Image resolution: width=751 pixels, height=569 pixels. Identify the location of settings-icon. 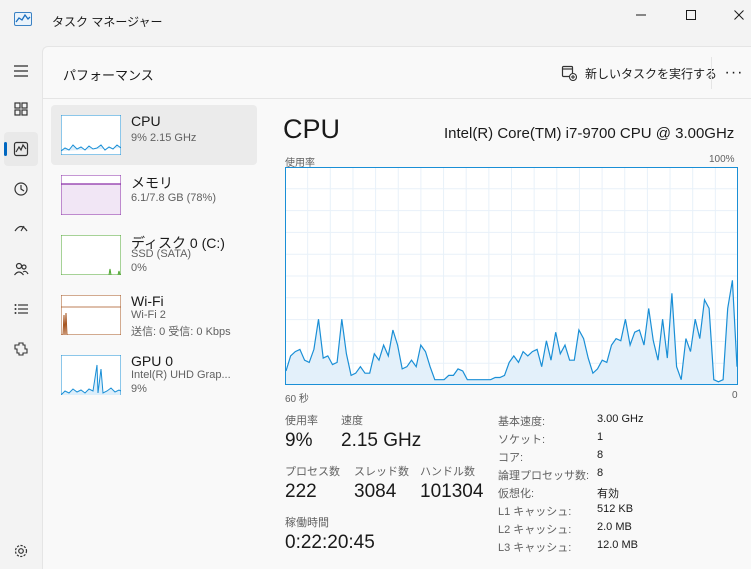
(21, 551).